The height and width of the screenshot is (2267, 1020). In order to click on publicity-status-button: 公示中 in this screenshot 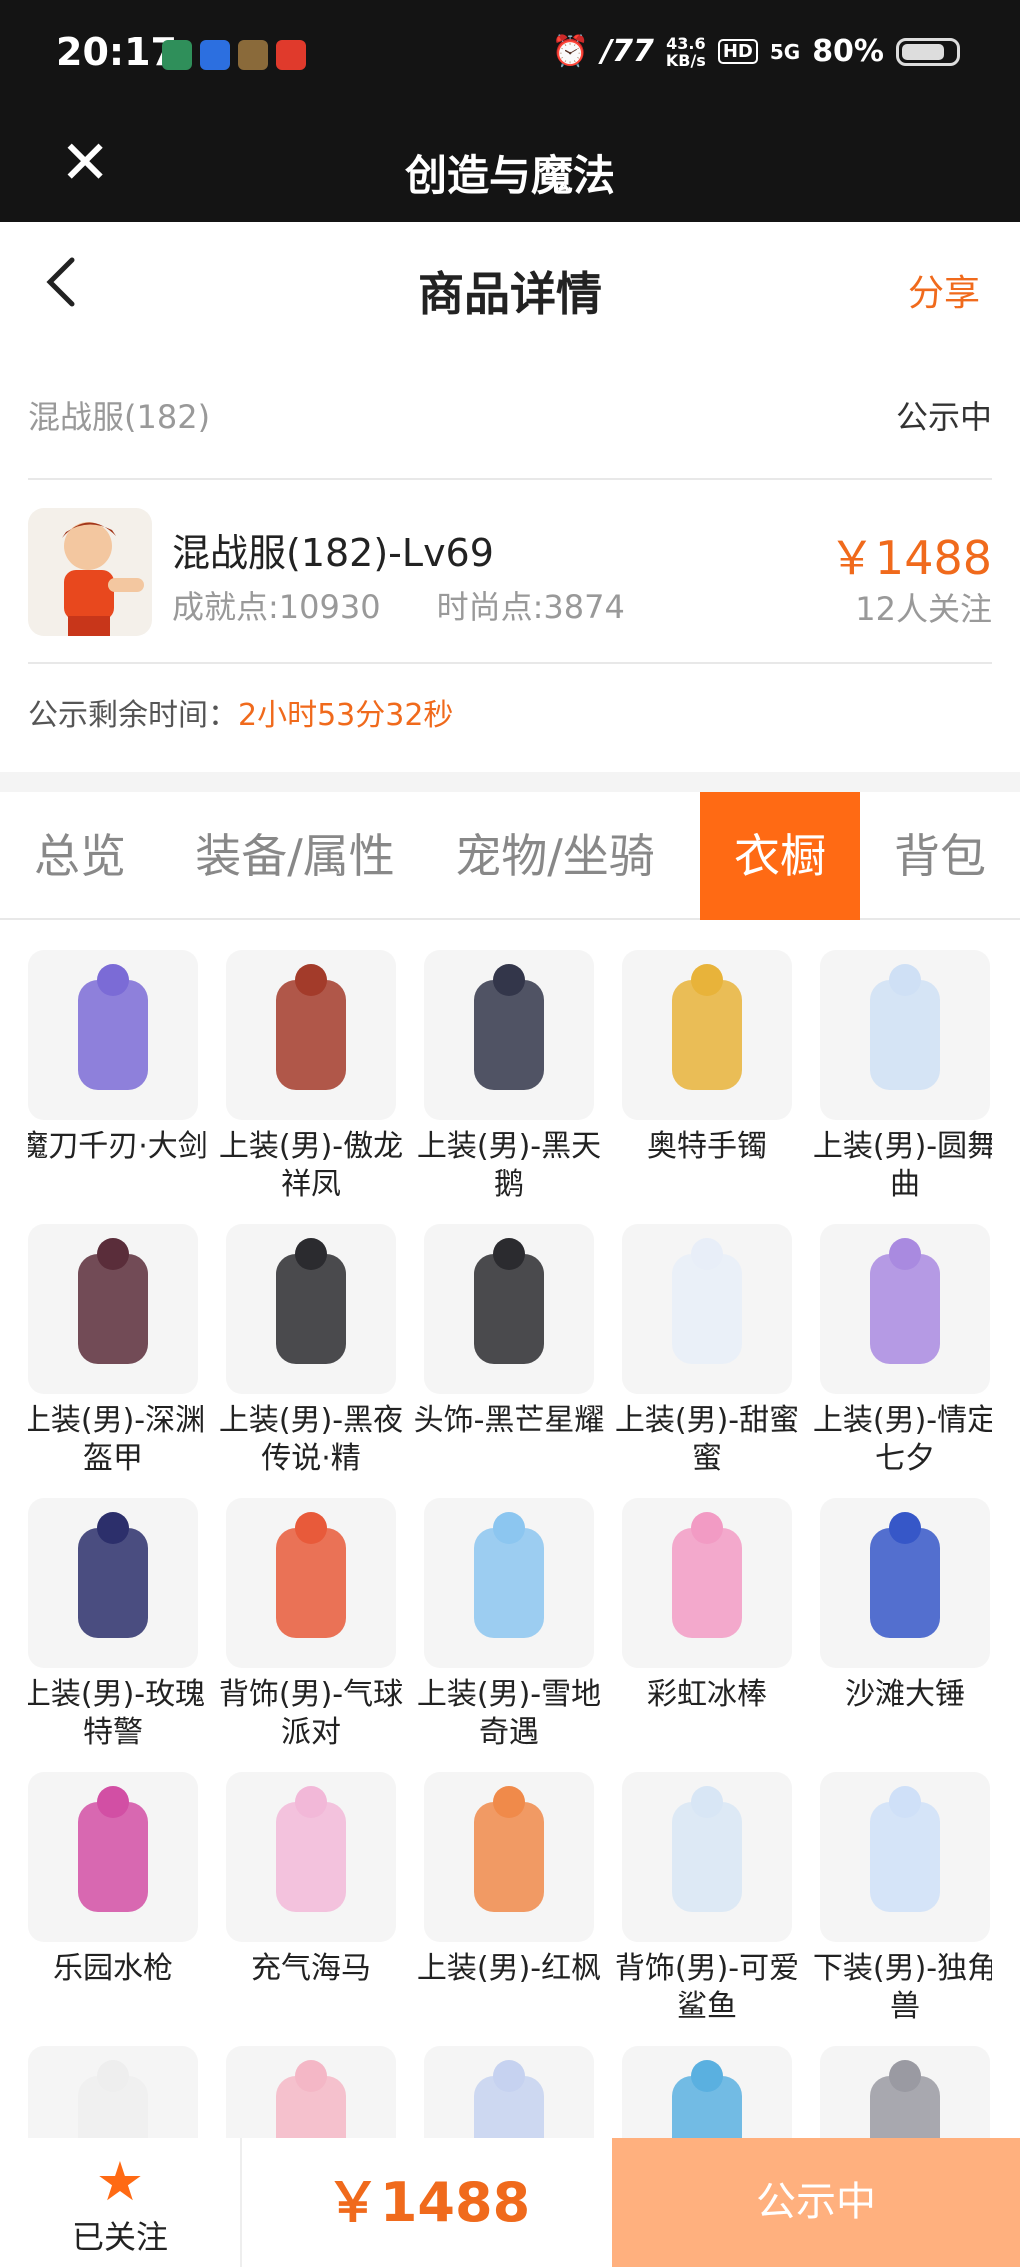, I will do `click(816, 2202)`.